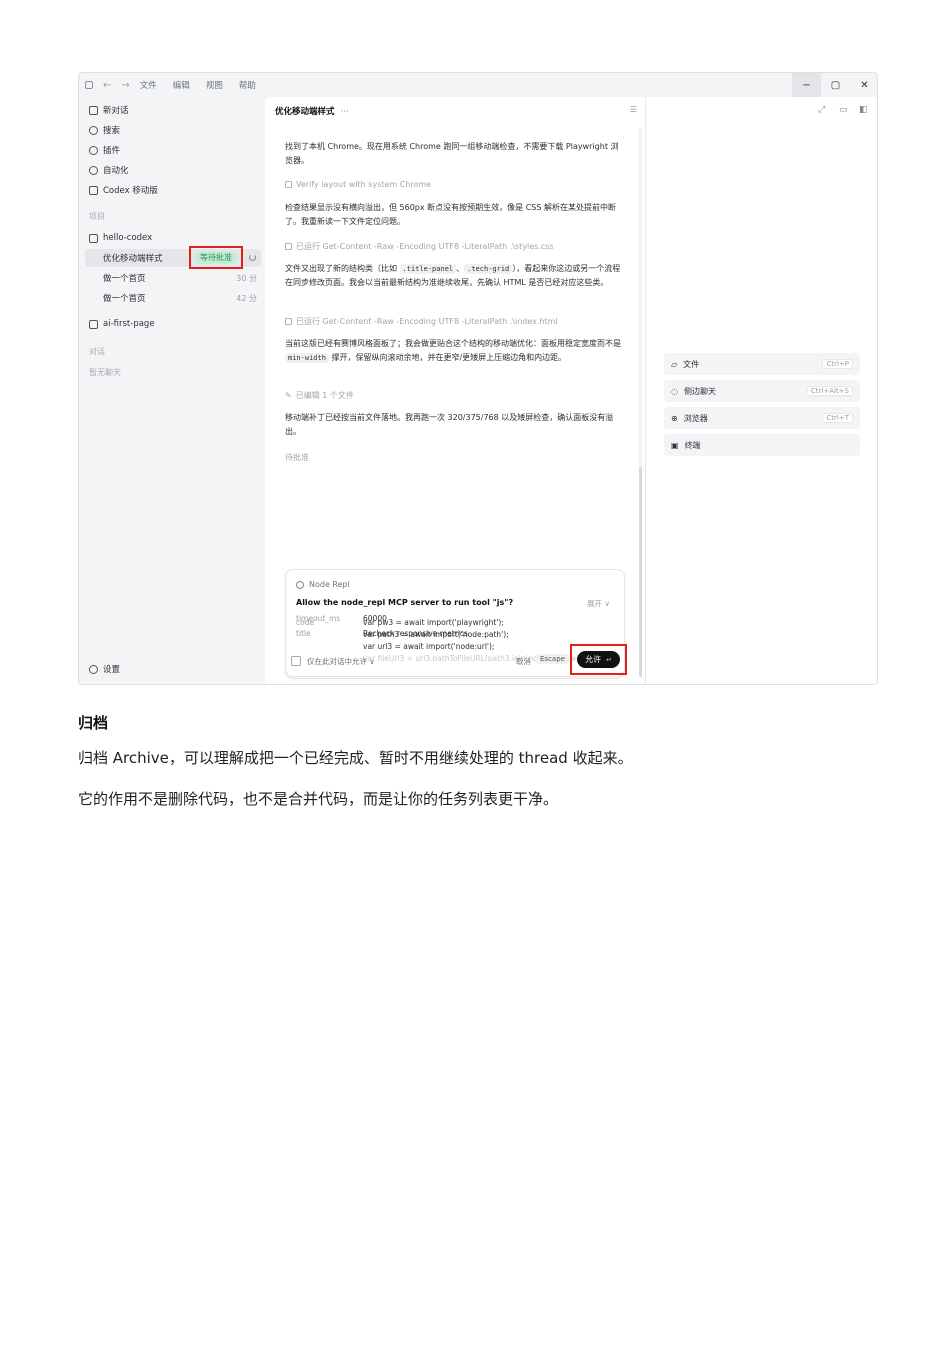 This screenshot has width=952, height=1348. Describe the element at coordinates (633, 109) in the screenshot. I see `outline-icon: ☰` at that location.